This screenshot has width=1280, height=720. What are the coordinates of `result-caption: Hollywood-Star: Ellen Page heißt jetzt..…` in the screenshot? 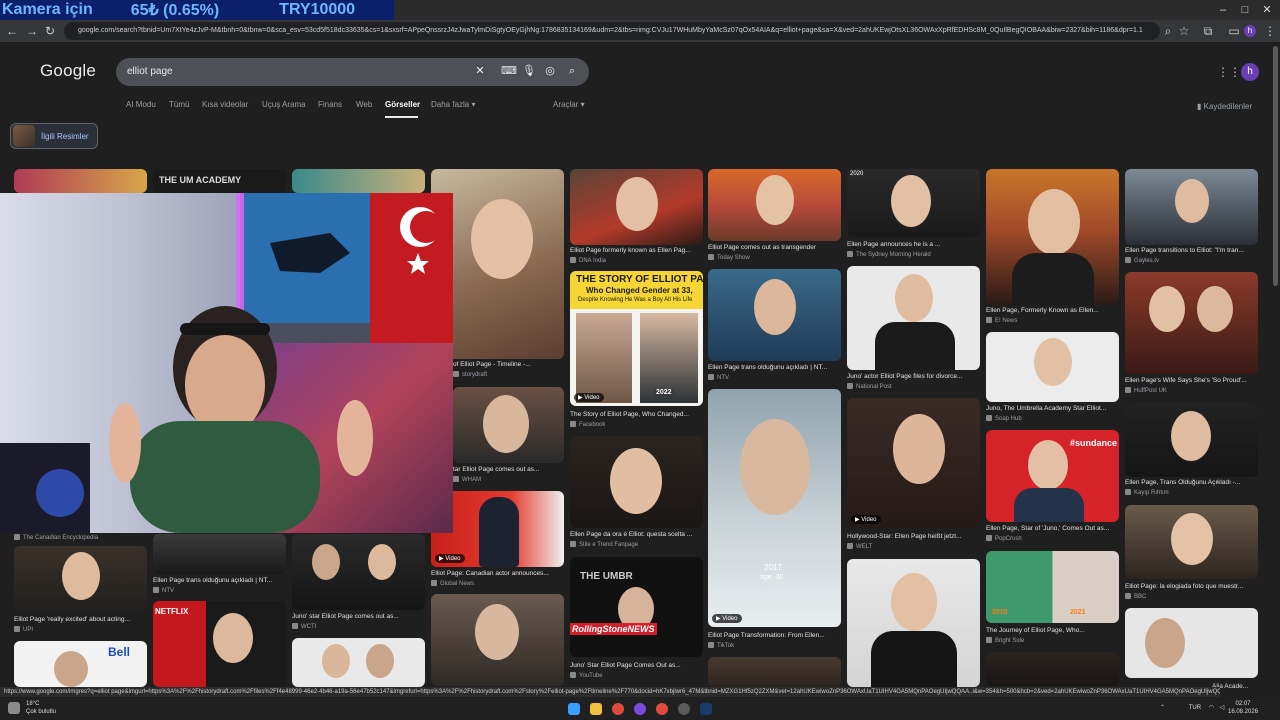 It's located at (913, 536).